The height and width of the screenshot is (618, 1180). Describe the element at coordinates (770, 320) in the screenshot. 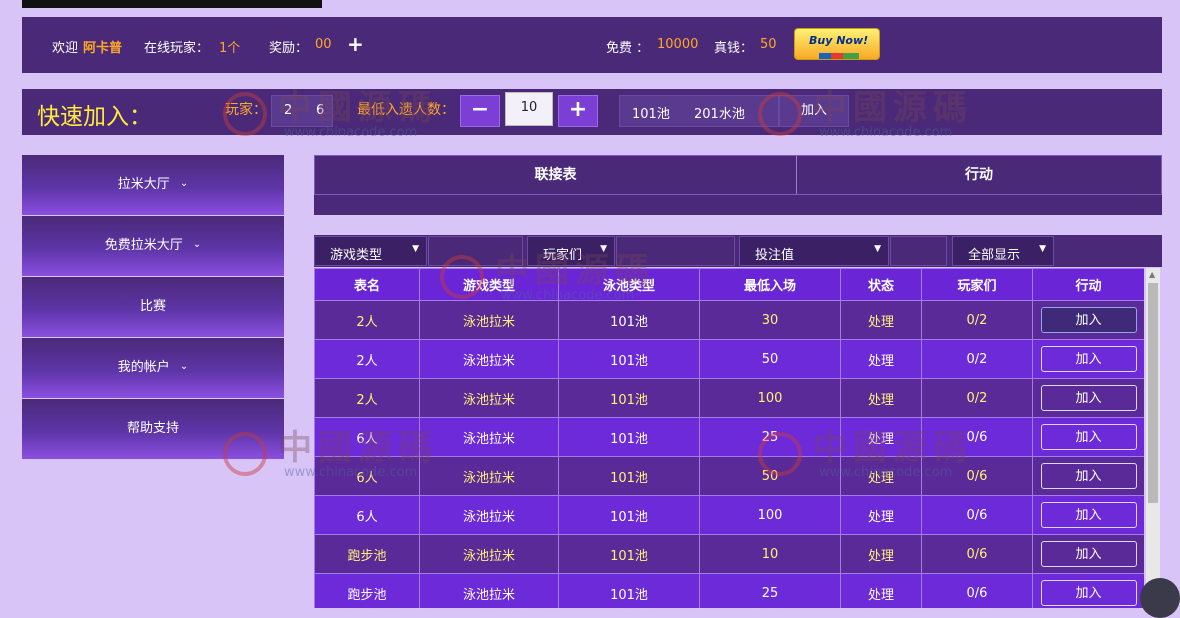

I see `cell-min-entry: 30` at that location.